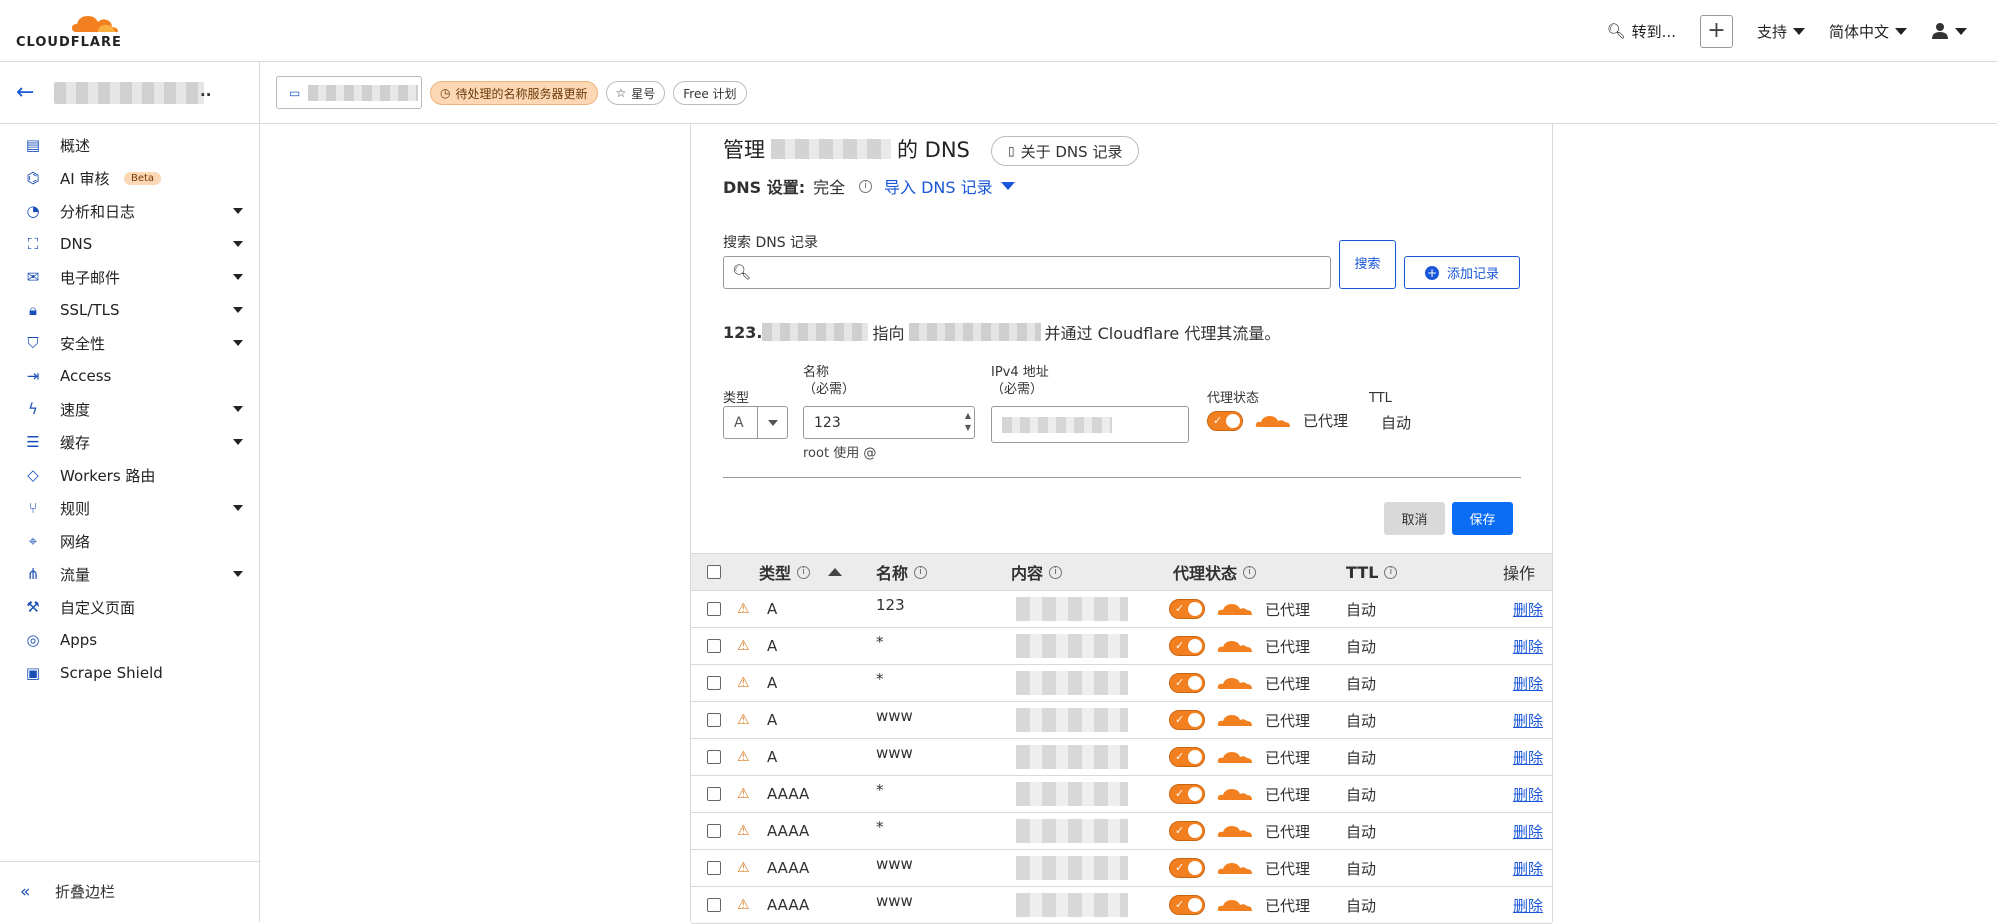 Image resolution: width=1997 pixels, height=924 pixels. I want to click on user-menu, so click(1949, 31).